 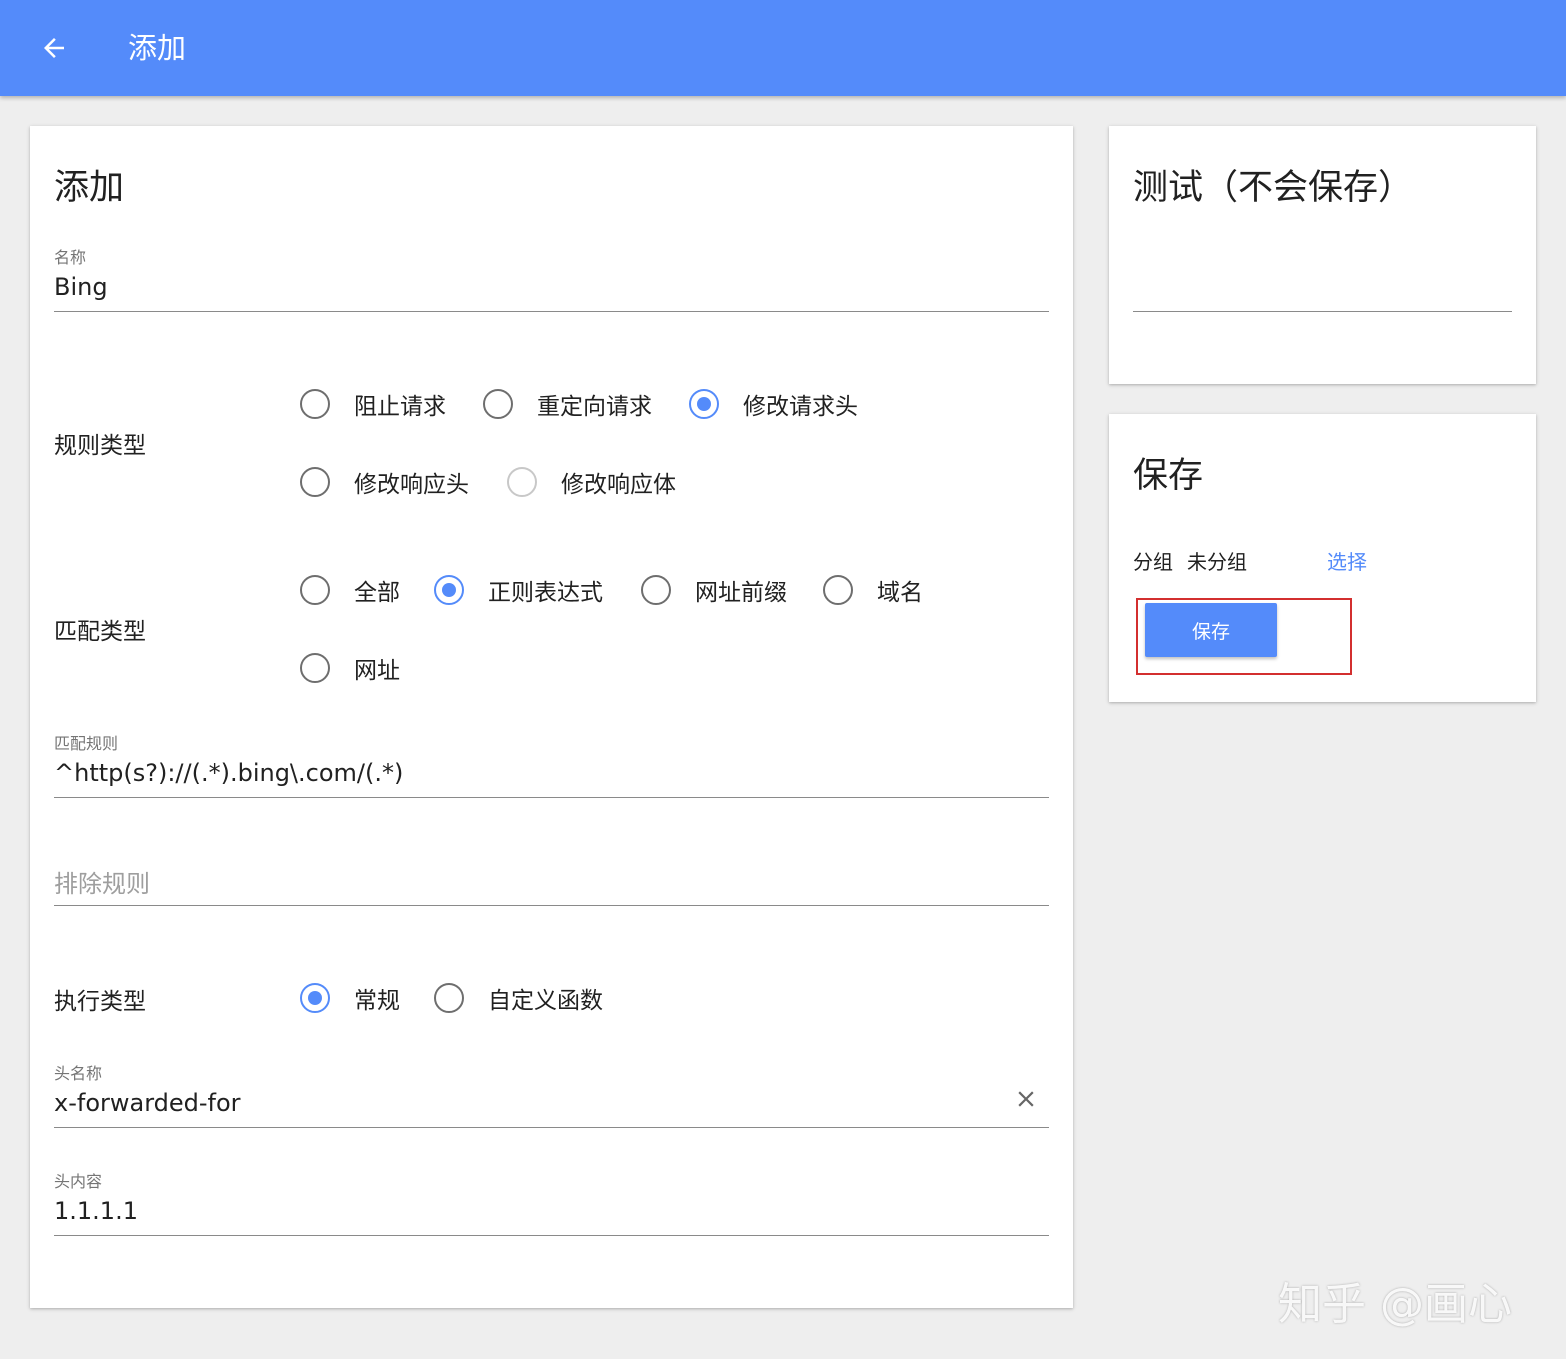 I want to click on radio-modify-request-header: 修改请求头, so click(x=773, y=404).